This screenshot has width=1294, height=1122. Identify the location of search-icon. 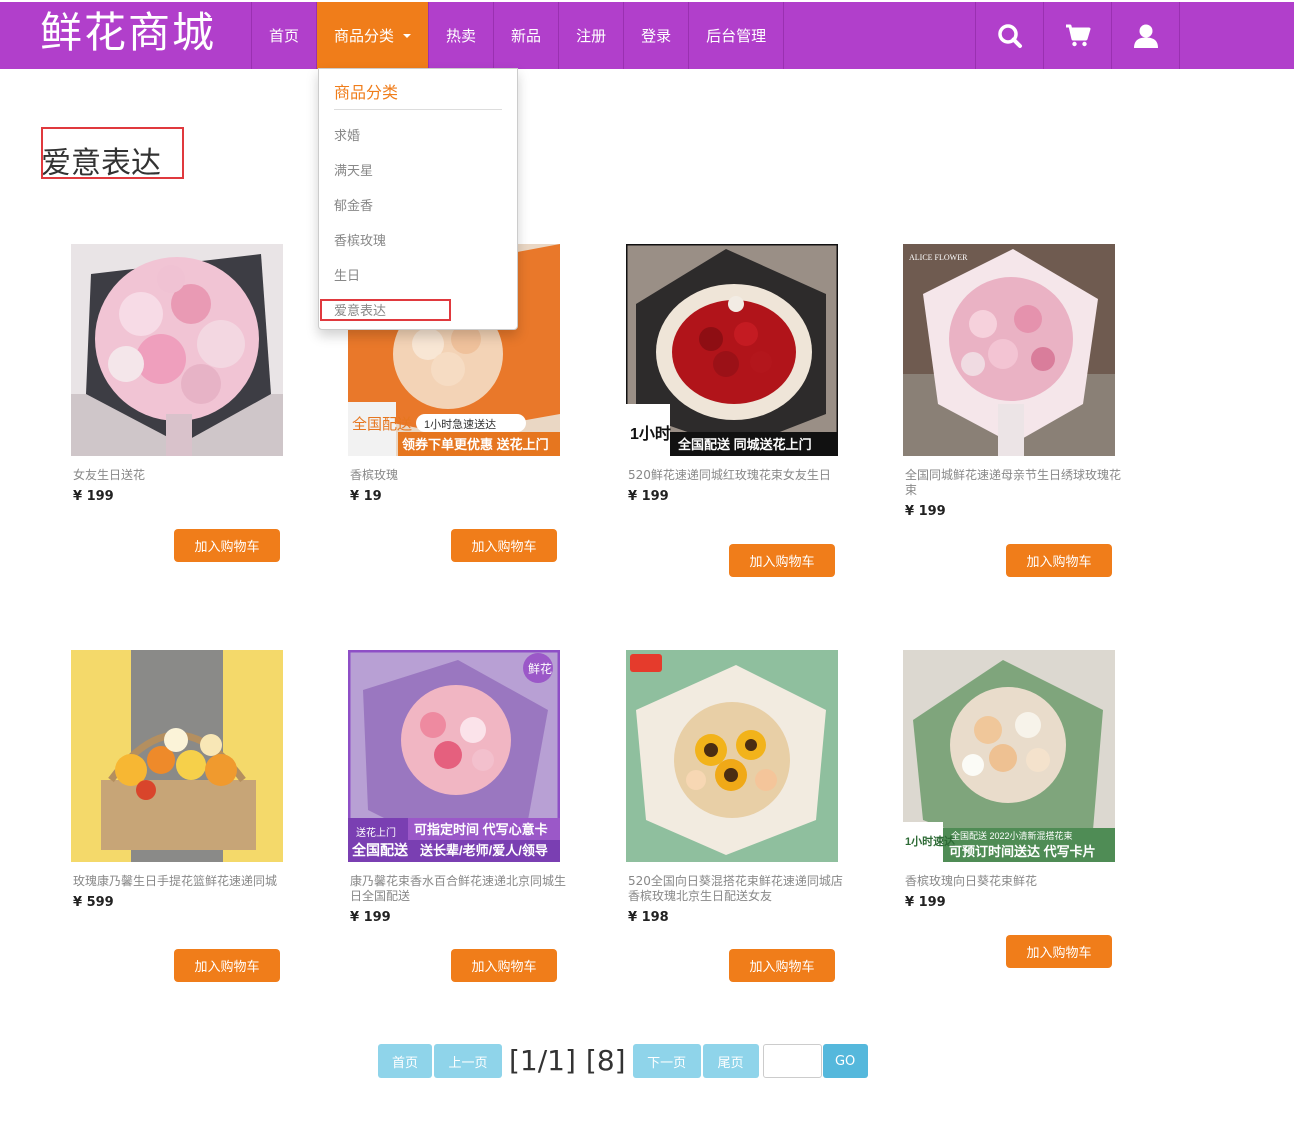
(1009, 35).